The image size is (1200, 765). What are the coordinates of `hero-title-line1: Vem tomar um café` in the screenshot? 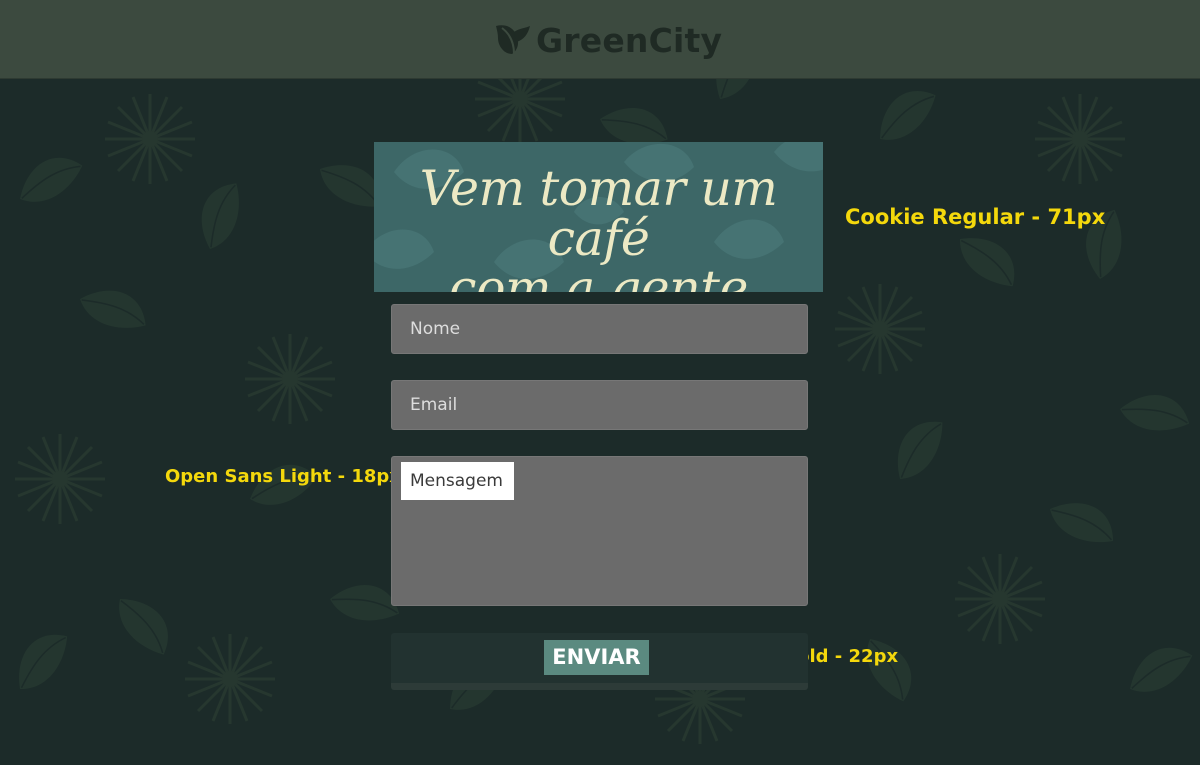 It's located at (598, 213).